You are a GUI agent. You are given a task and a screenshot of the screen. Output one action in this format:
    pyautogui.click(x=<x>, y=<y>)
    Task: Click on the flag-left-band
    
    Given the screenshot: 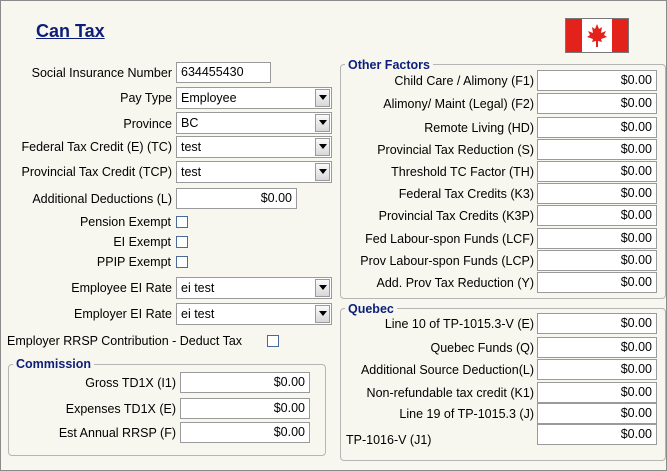 What is the action you would take?
    pyautogui.click(x=574, y=35)
    